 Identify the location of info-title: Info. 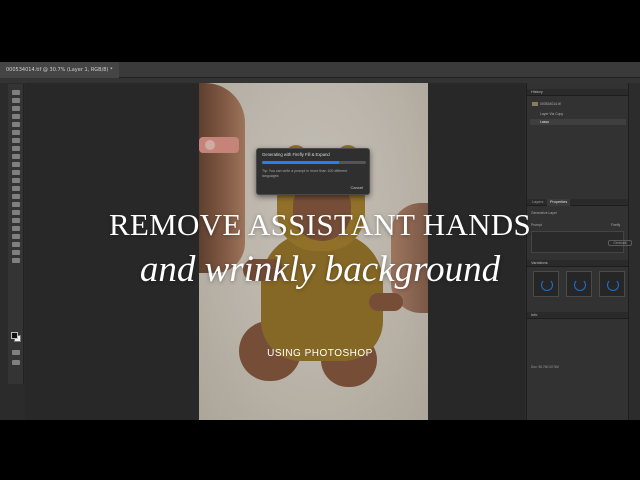
(534, 315).